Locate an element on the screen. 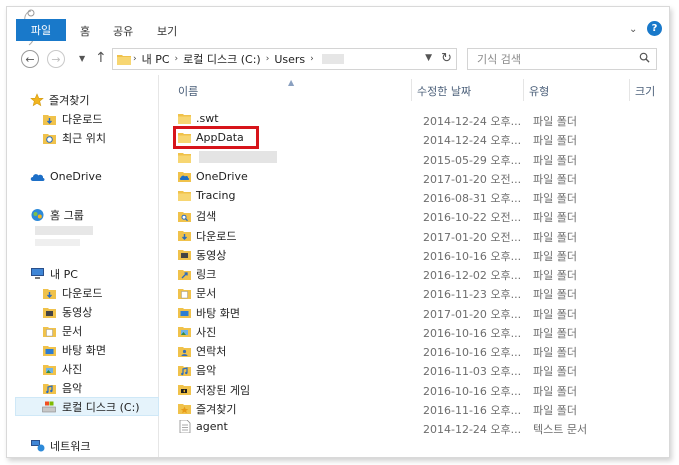 The image size is (679, 465). file-name-cell: 사진 is located at coordinates (197, 332).